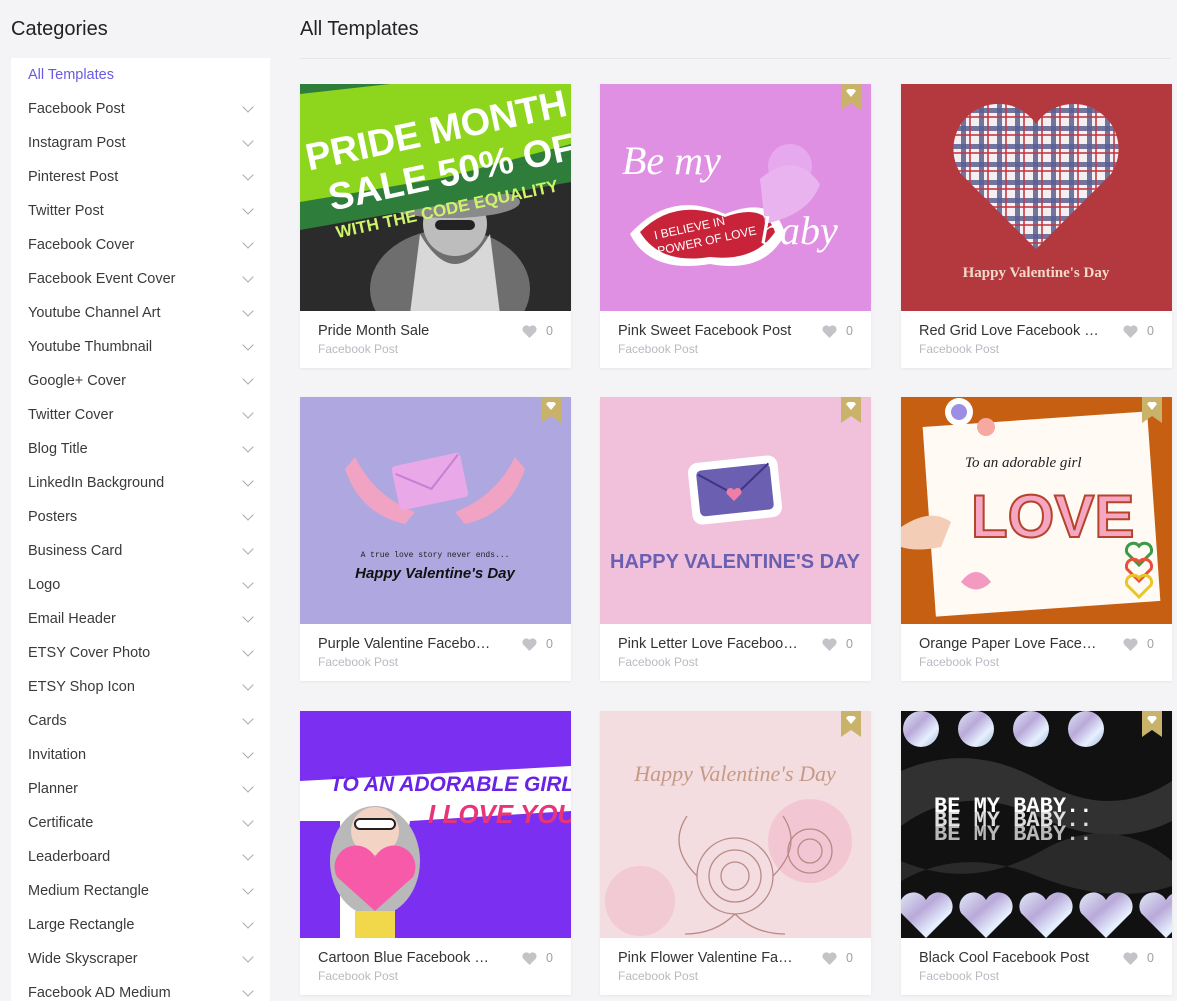 The image size is (1177, 1001). Describe the element at coordinates (140, 585) in the screenshot. I see `sidebar-item: Logo` at that location.